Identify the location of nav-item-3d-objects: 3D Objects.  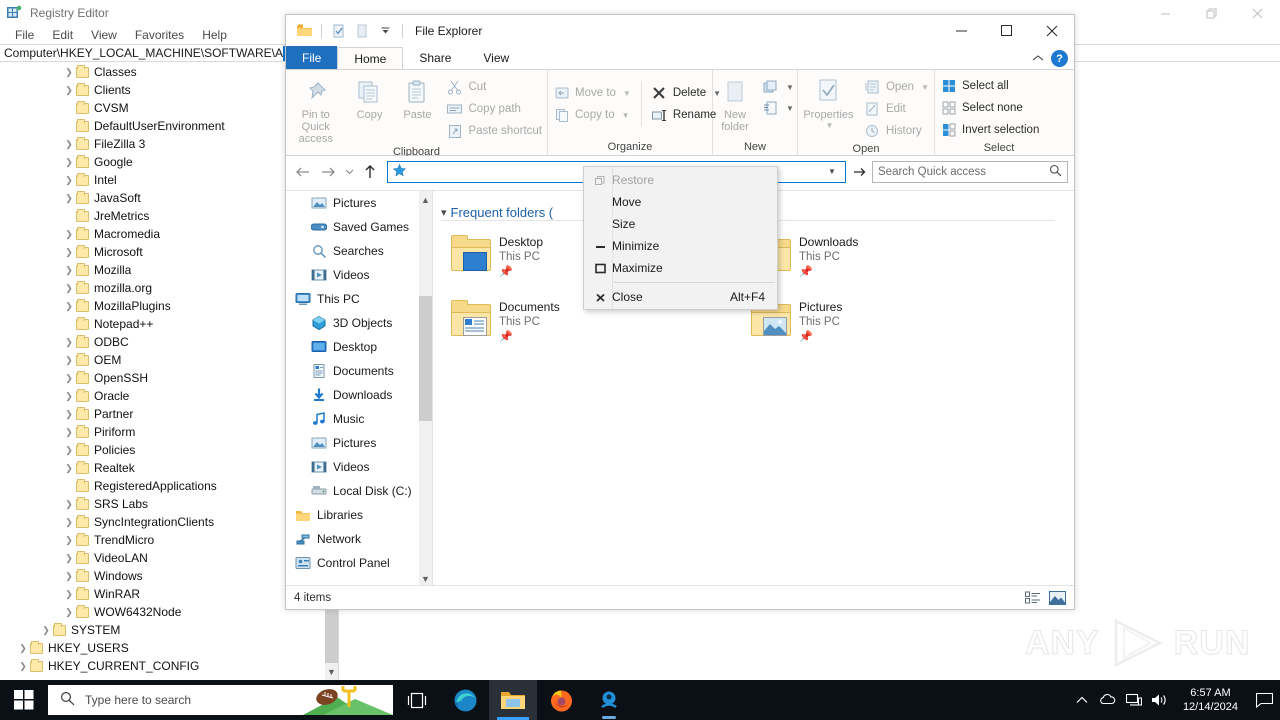
(359, 323).